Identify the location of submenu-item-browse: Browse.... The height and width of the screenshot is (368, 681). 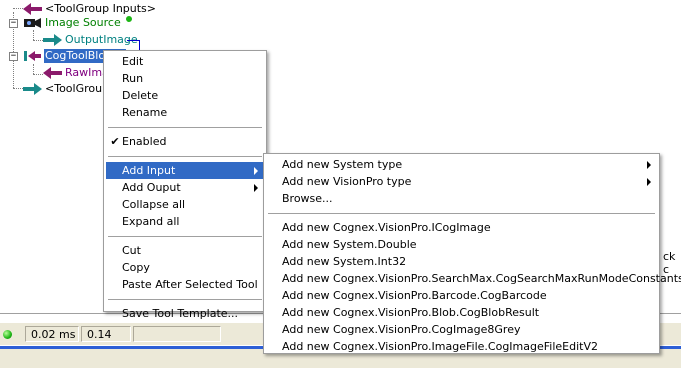
(461, 198).